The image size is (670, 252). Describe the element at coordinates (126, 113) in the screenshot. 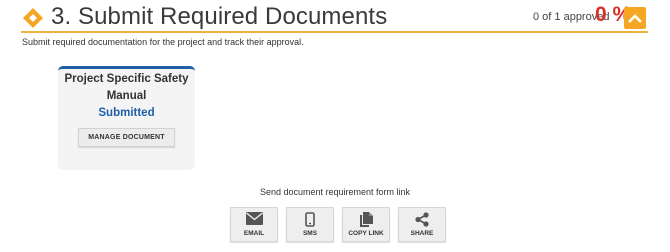

I see `document-status: Submitted` at that location.